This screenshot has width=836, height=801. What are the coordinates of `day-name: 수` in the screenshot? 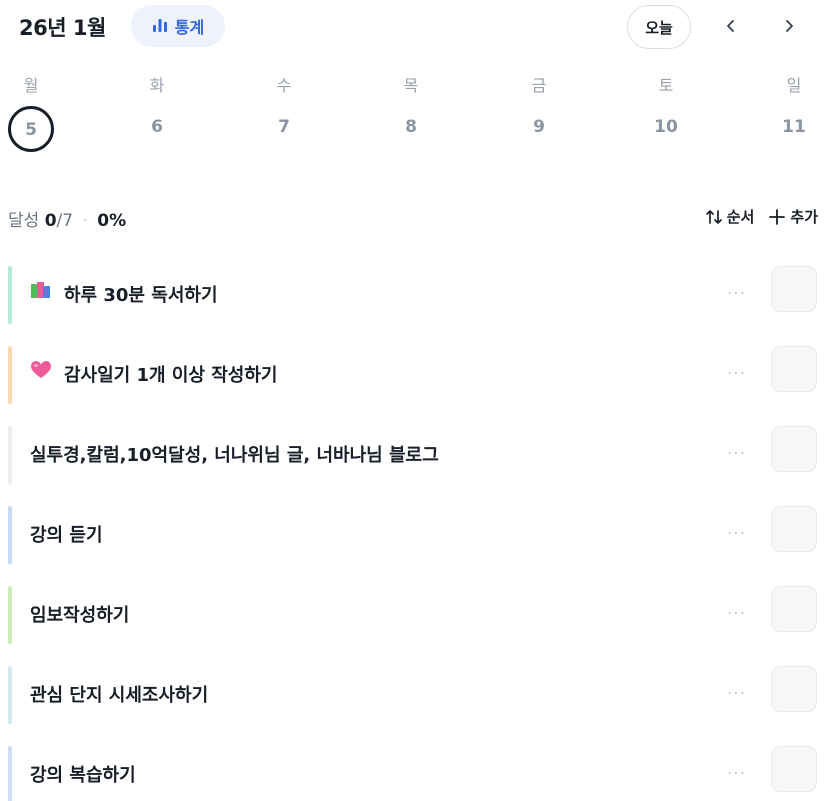 It's located at (284, 85).